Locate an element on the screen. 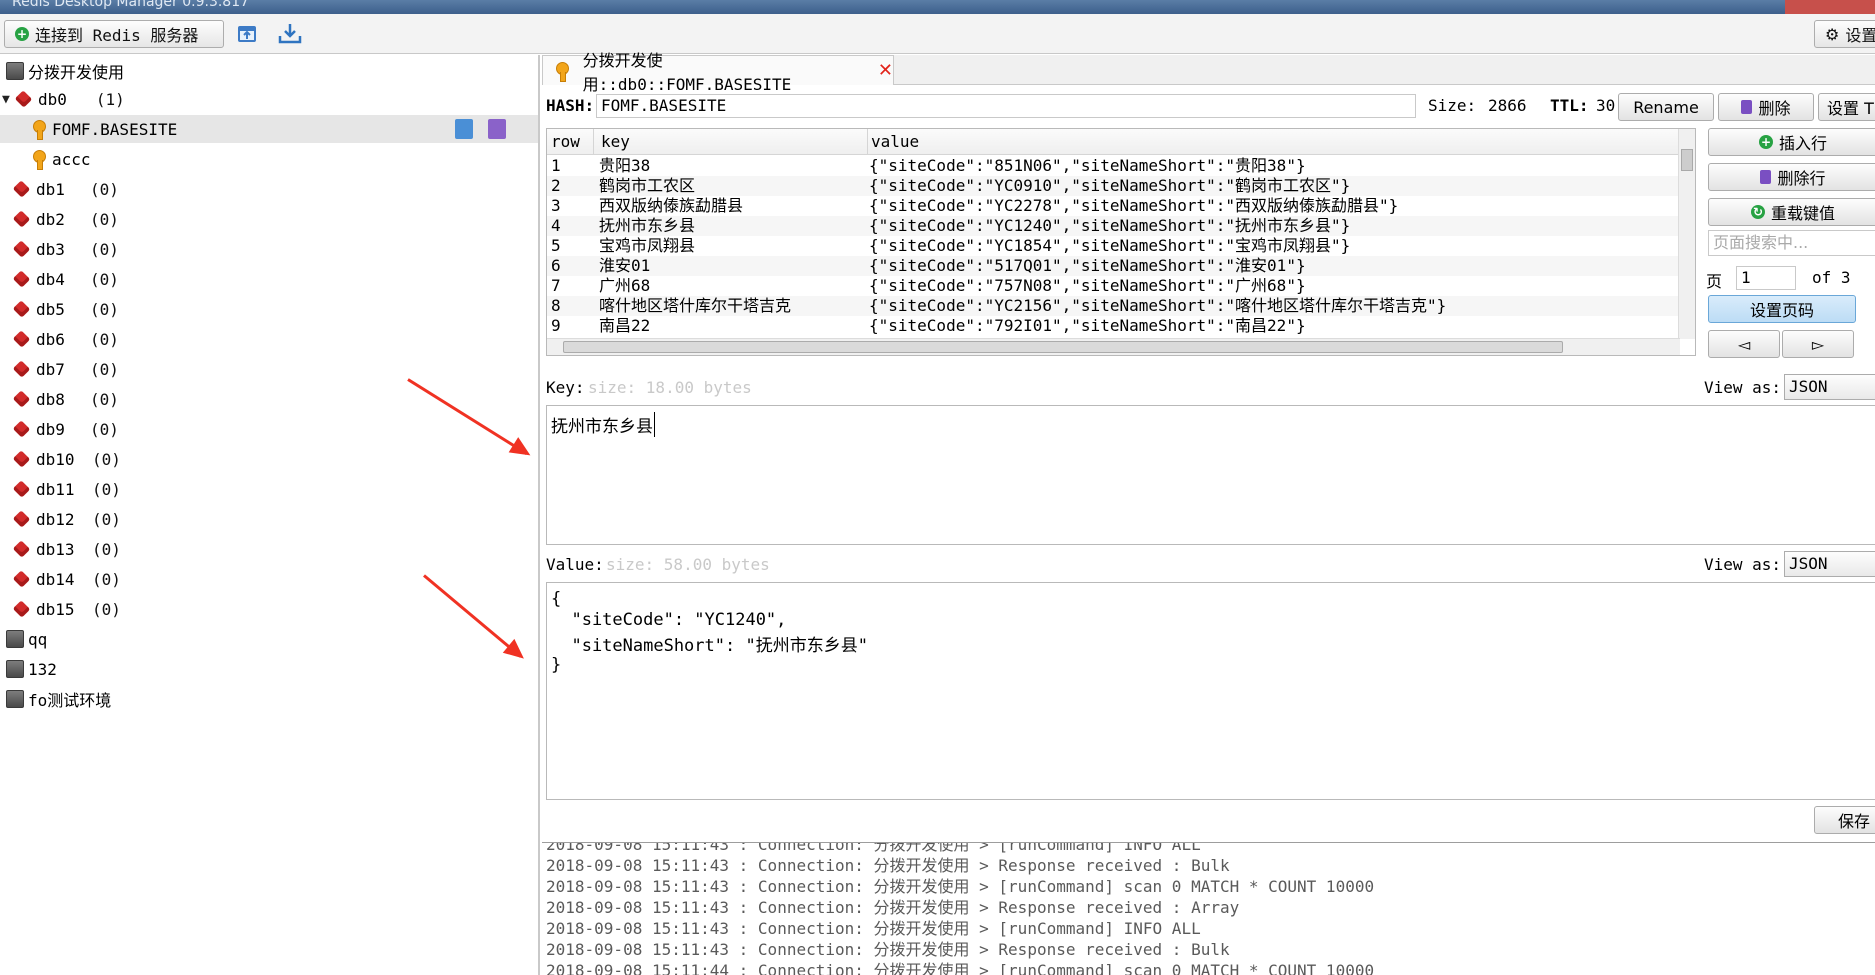 The width and height of the screenshot is (1875, 975). table-horizontal-scrollbar is located at coordinates (1113, 346).